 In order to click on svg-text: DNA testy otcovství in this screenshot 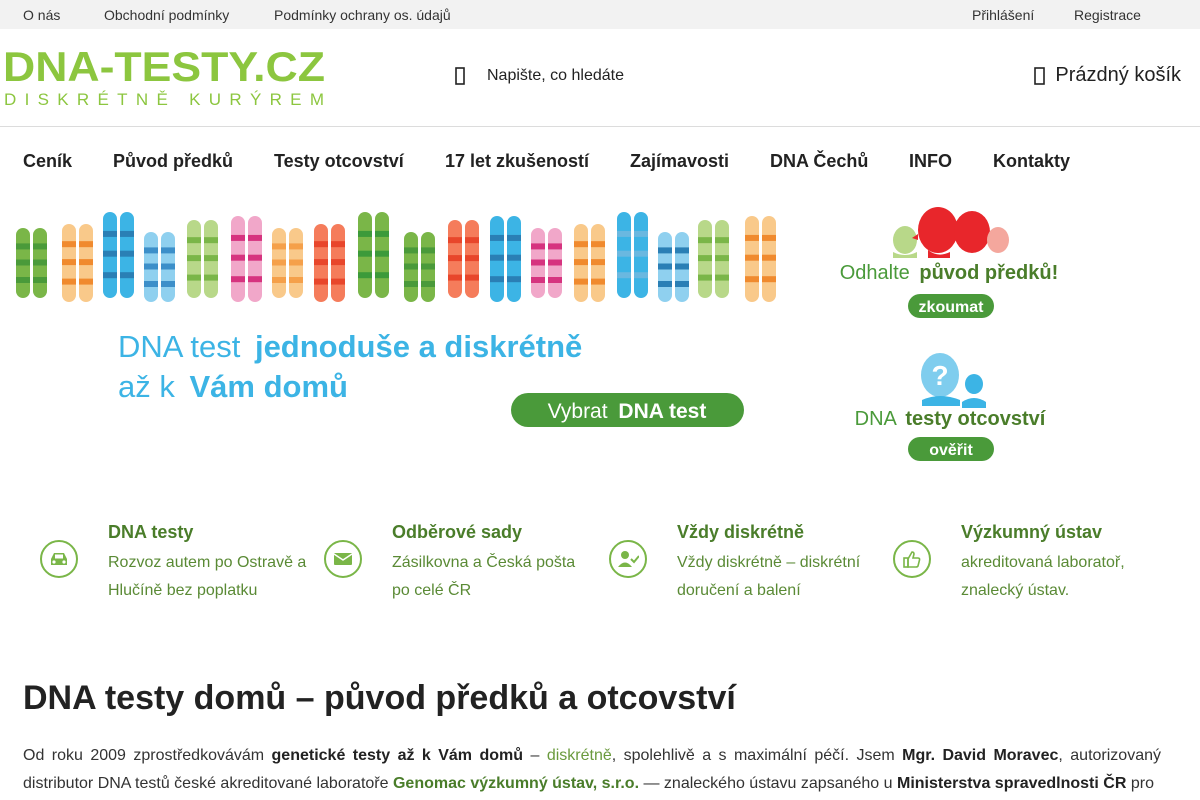, I will do `click(951, 419)`.